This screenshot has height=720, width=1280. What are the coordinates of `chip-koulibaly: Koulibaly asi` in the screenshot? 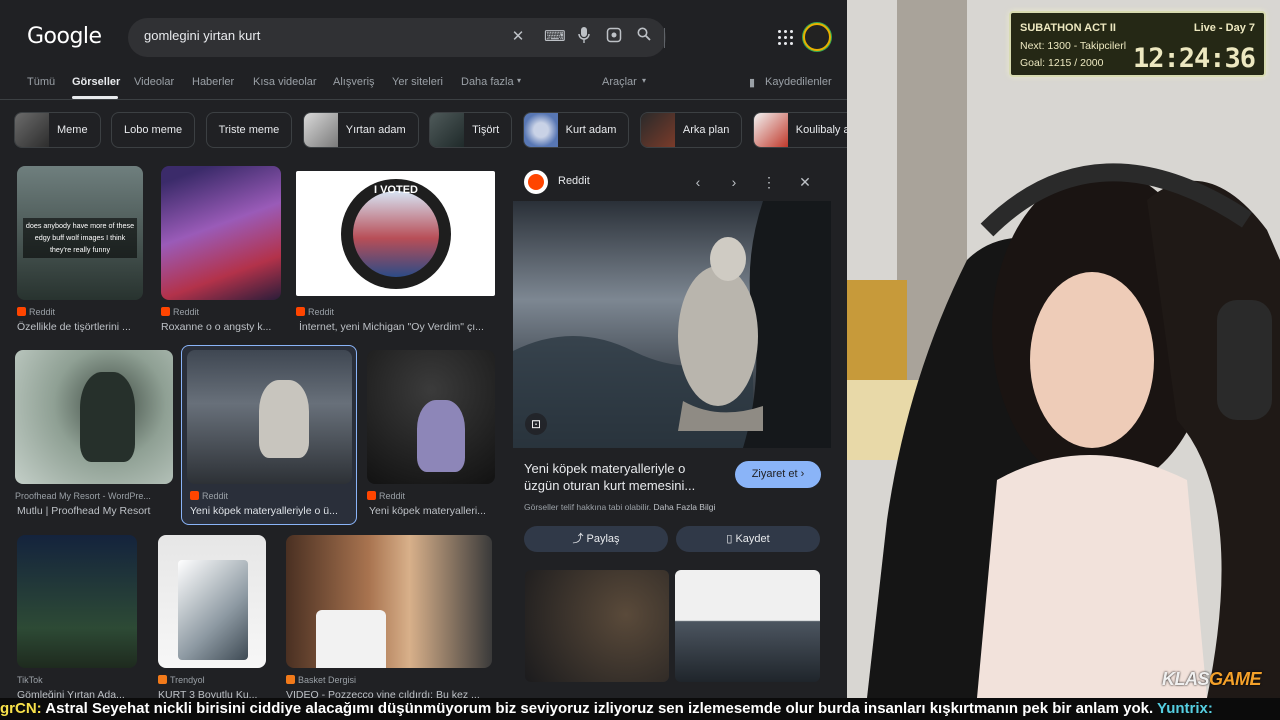 It's located at (799, 130).